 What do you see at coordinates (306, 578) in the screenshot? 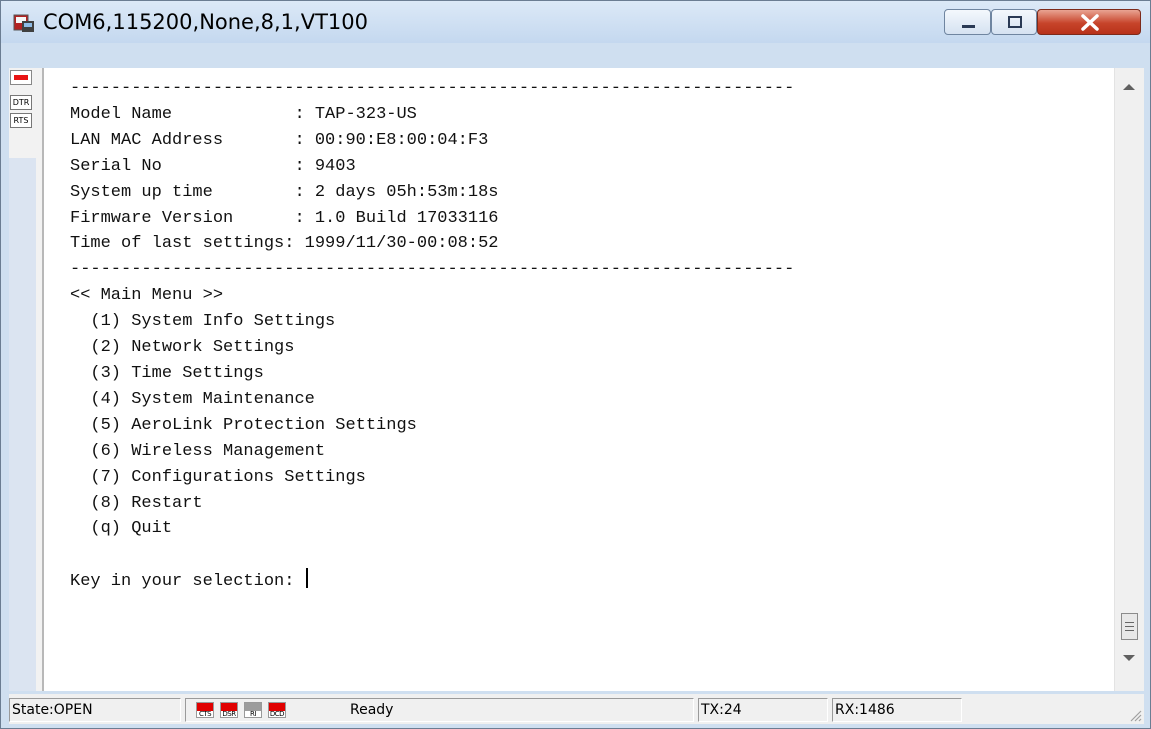
I see `text-cursor` at bounding box center [306, 578].